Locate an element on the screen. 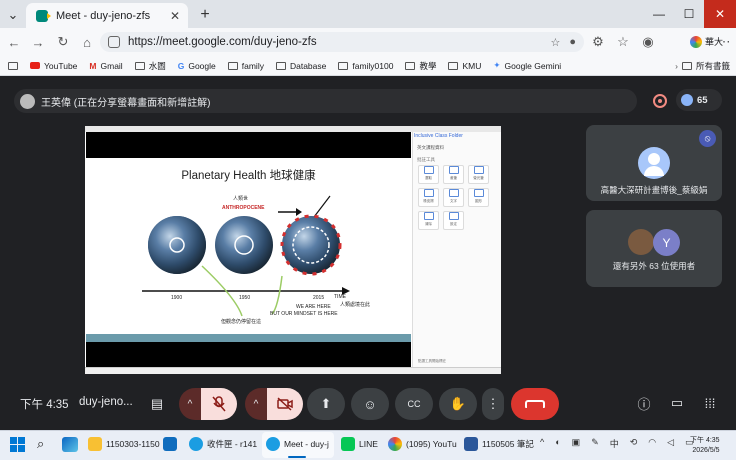  task-view-icon is located at coordinates (70, 444).